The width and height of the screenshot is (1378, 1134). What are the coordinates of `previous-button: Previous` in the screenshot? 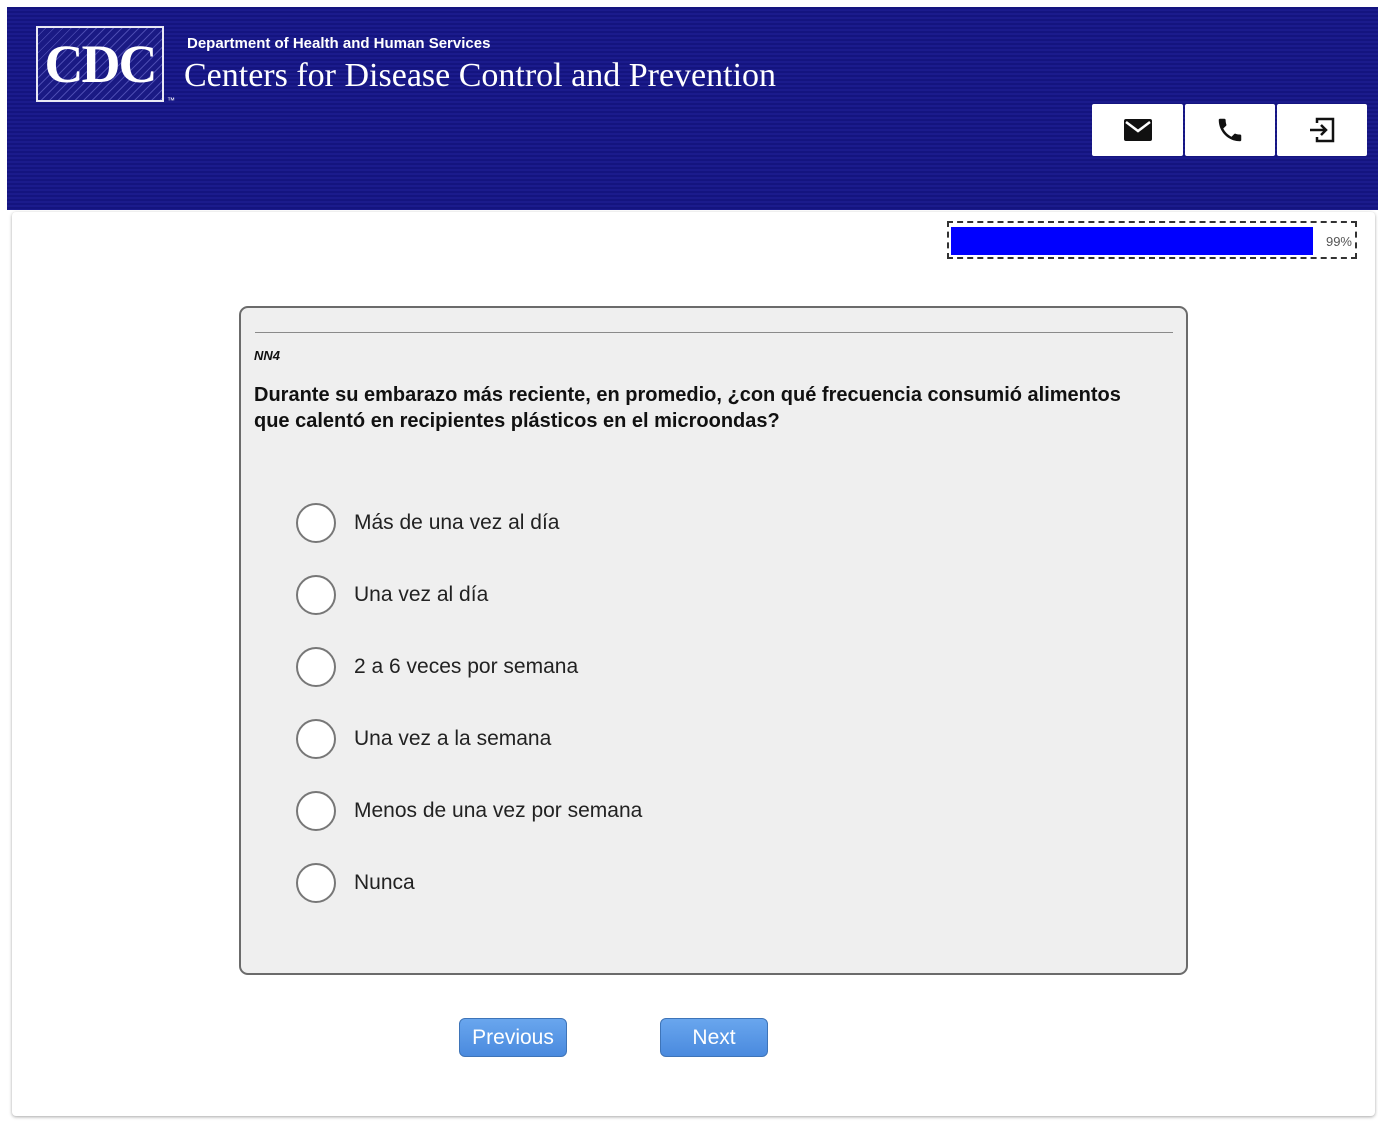 It's located at (513, 1037).